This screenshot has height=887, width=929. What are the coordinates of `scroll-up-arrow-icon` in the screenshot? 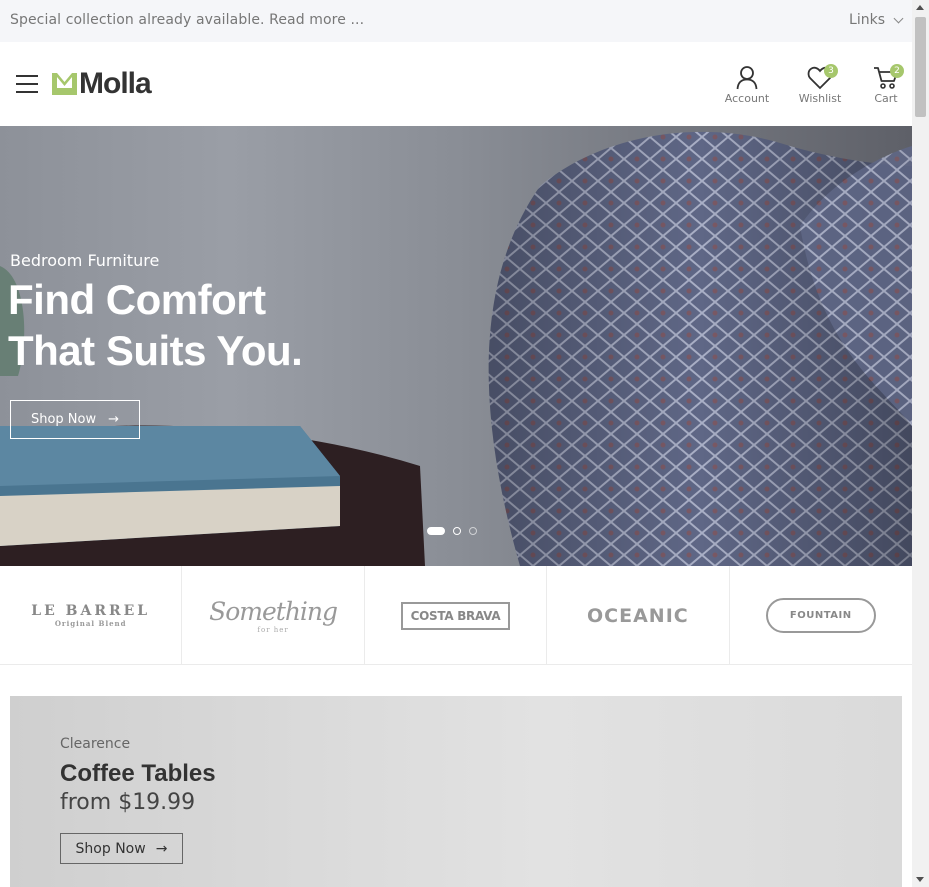 It's located at (920, 7).